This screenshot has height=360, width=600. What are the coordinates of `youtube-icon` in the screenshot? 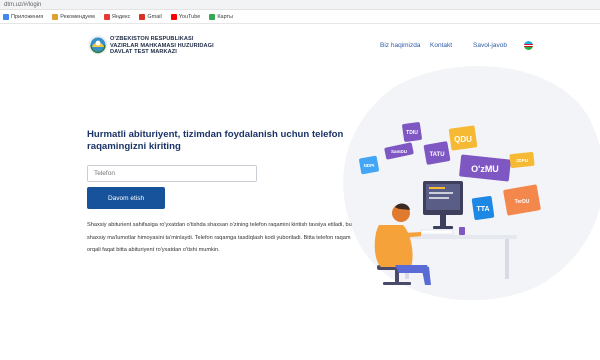 It's located at (173, 16).